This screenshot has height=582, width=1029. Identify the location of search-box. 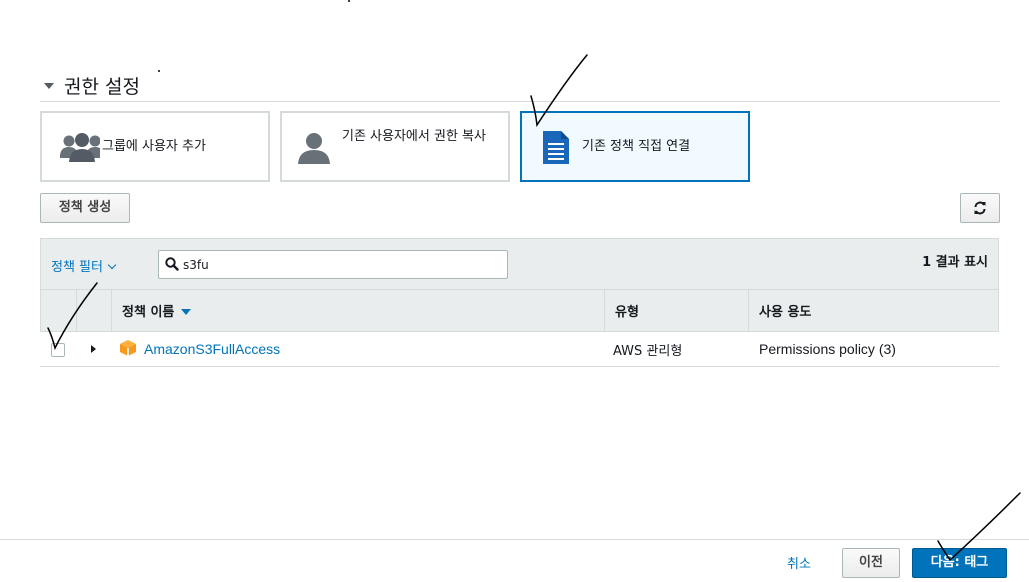
(333, 264).